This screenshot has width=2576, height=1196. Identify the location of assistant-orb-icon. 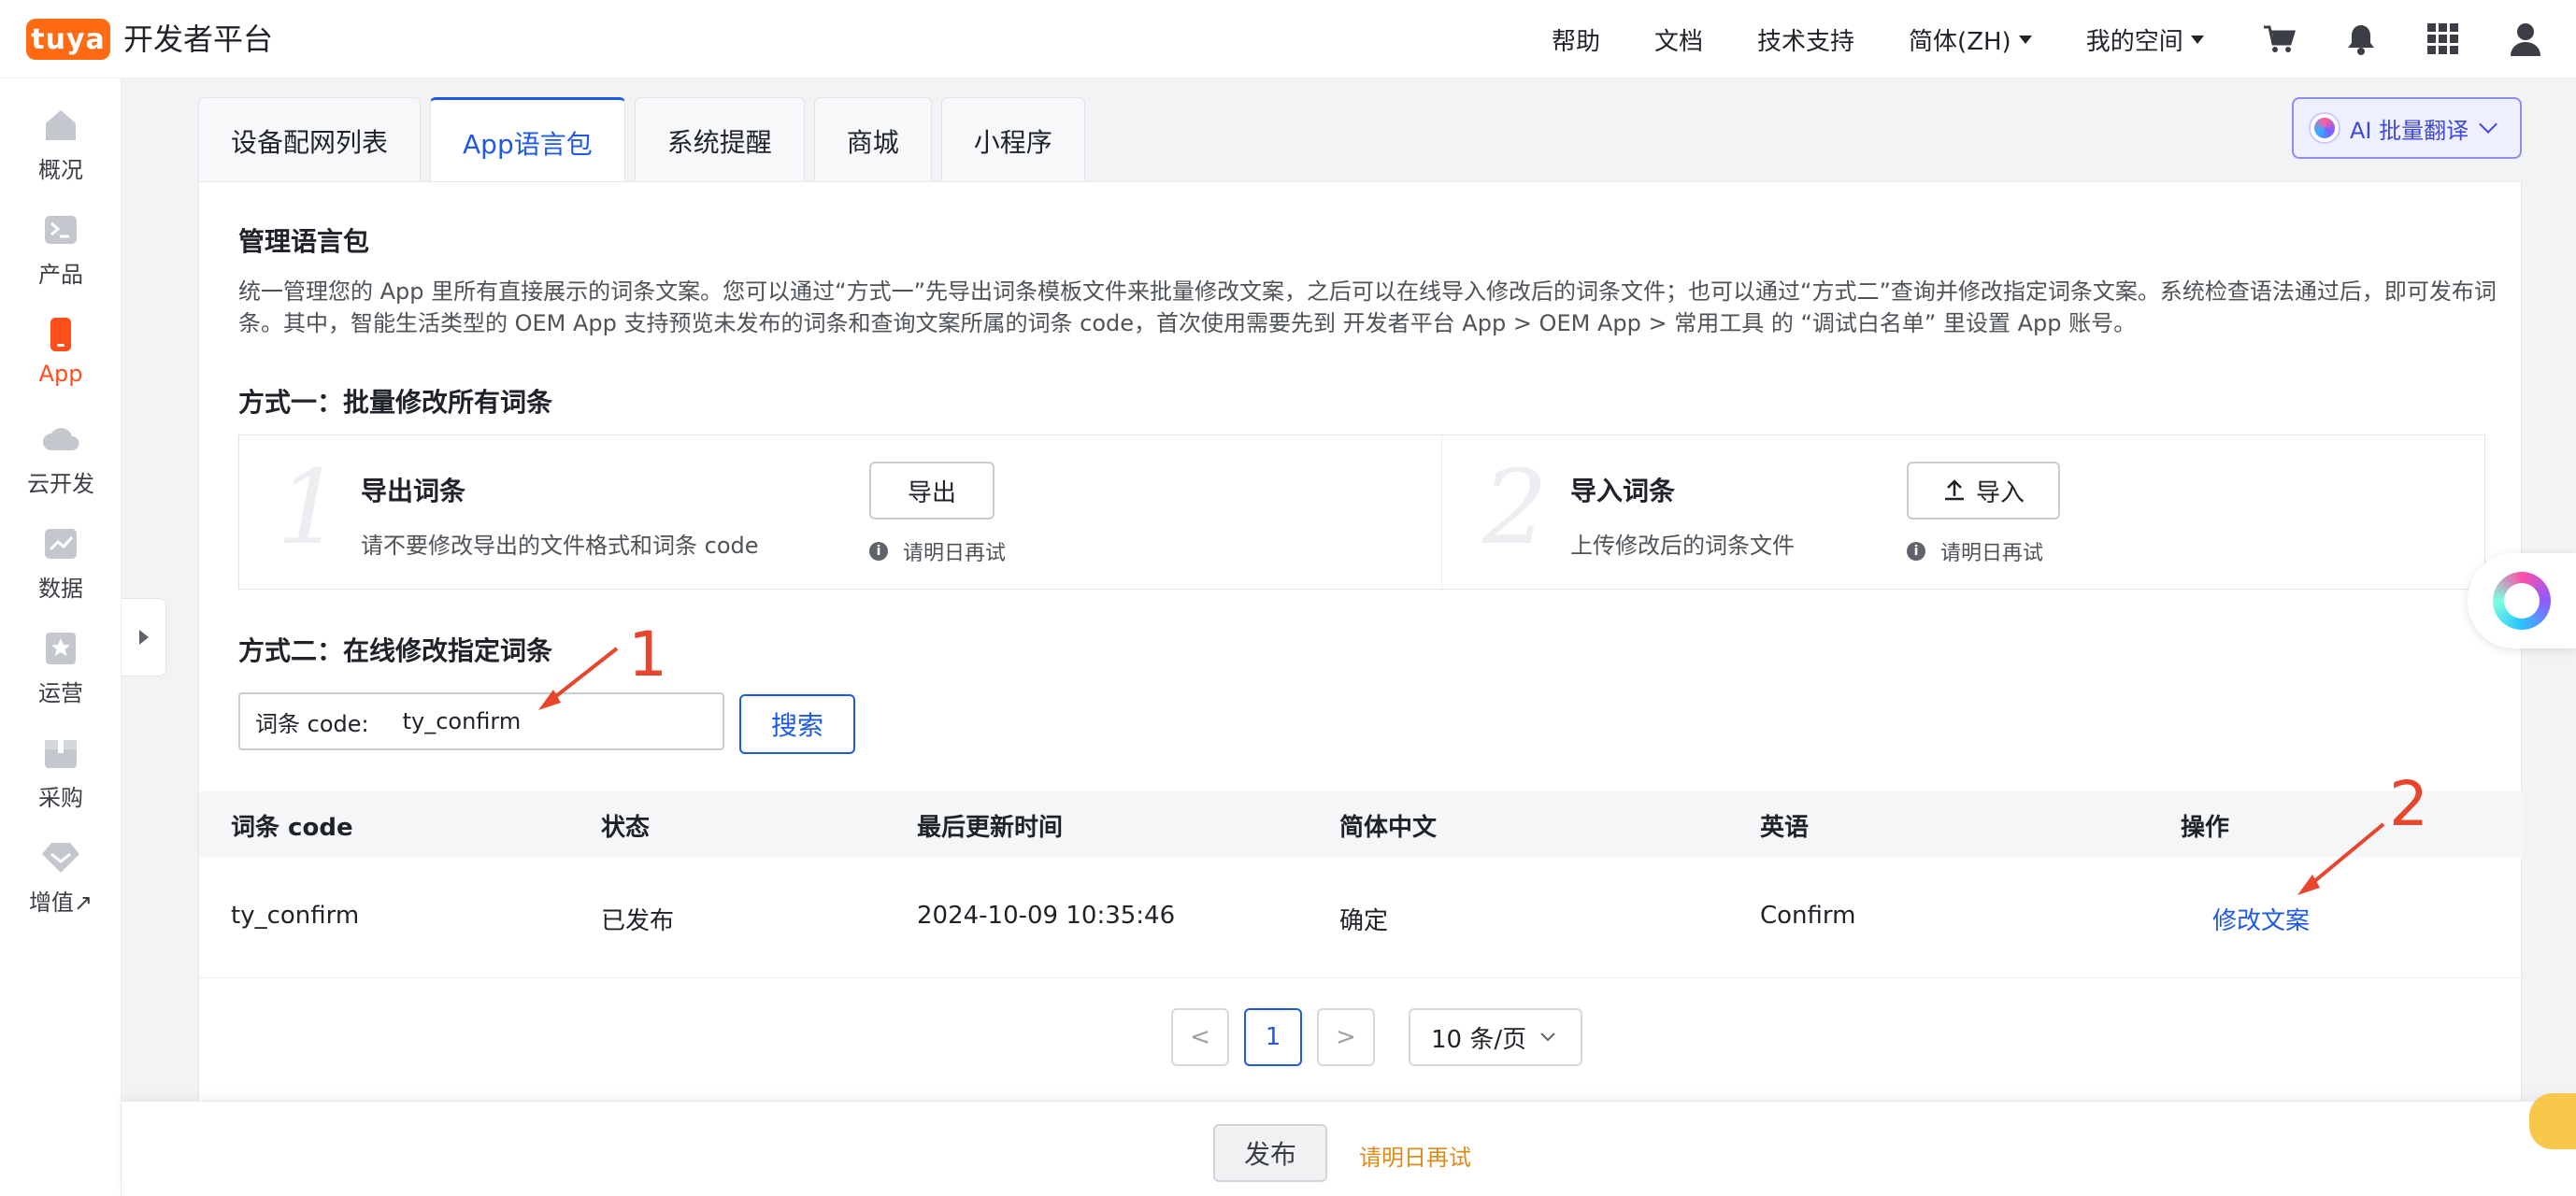
(2522, 601).